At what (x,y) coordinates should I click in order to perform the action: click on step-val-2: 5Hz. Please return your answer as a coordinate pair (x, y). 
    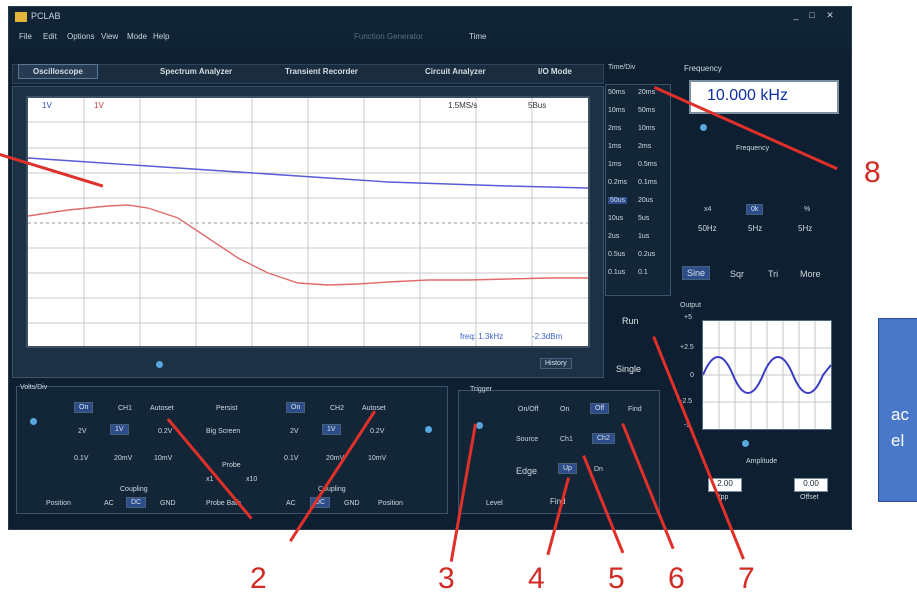
    Looking at the image, I should click on (755, 228).